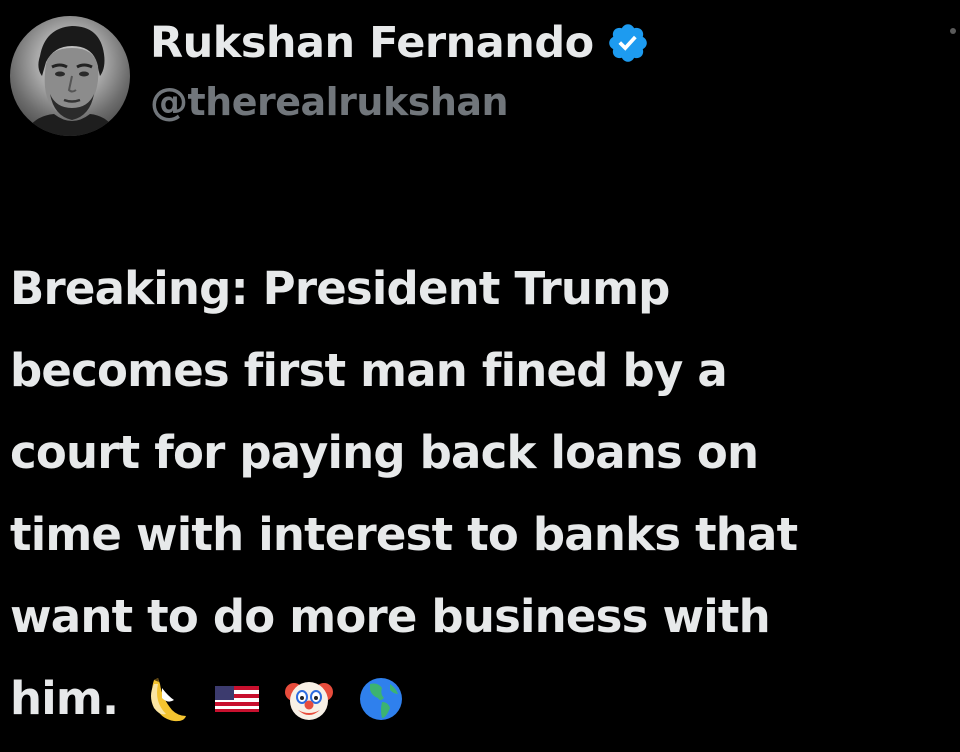 This screenshot has height=752, width=960. What do you see at coordinates (953, 31) in the screenshot?
I see `more-dot-icon` at bounding box center [953, 31].